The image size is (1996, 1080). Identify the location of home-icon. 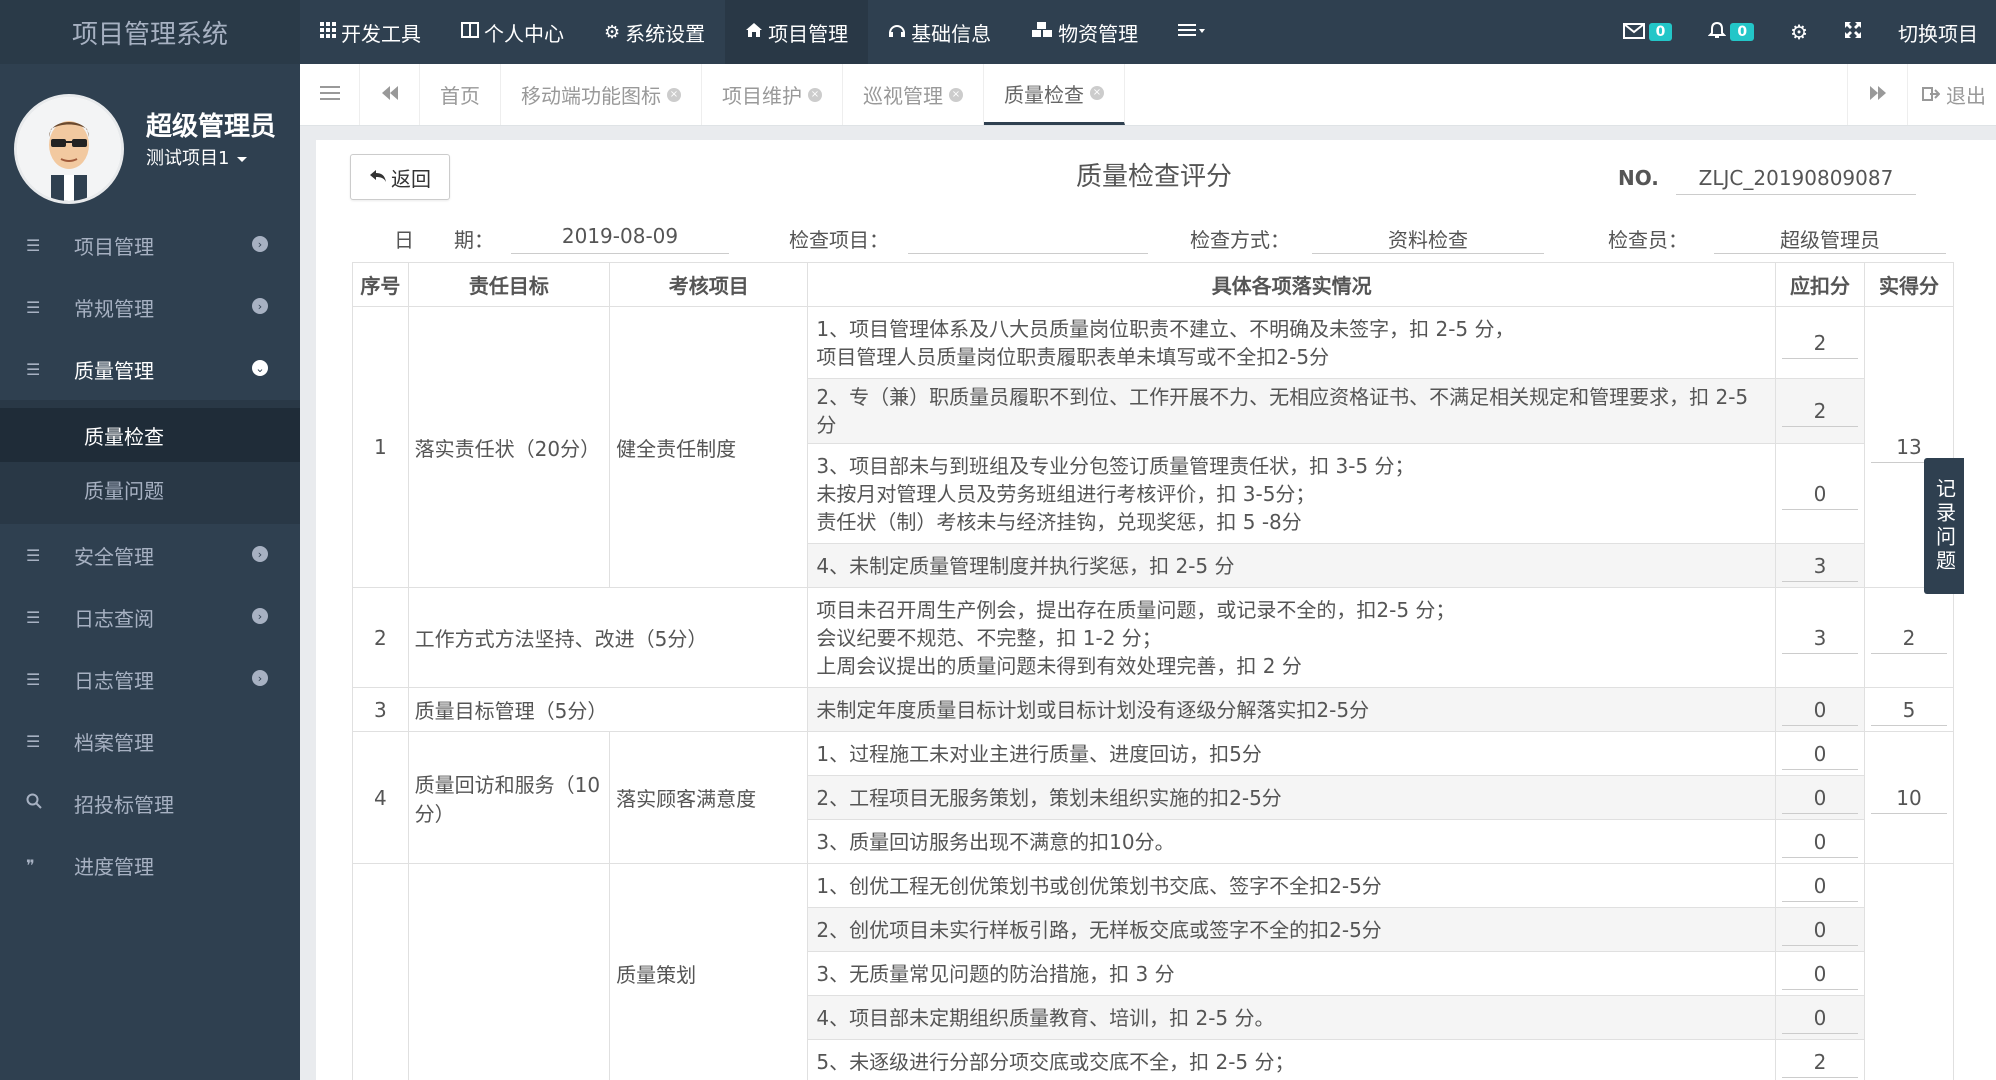
(754, 32).